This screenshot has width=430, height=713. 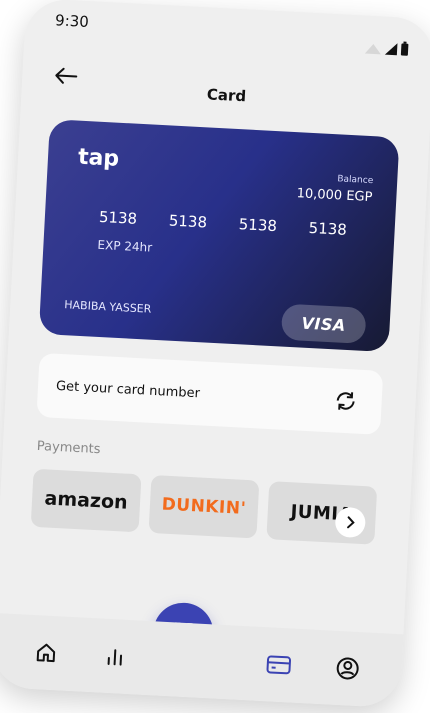 I want to click on tab-card, so click(x=279, y=665).